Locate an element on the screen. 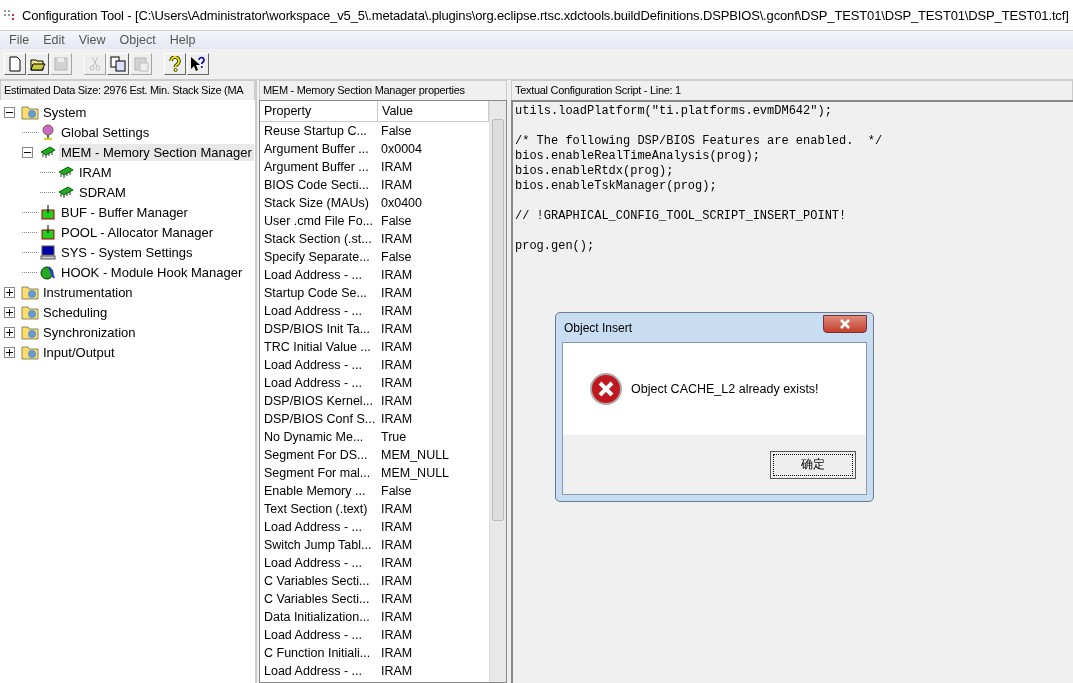  tree-item: Synchronization is located at coordinates (89, 332).